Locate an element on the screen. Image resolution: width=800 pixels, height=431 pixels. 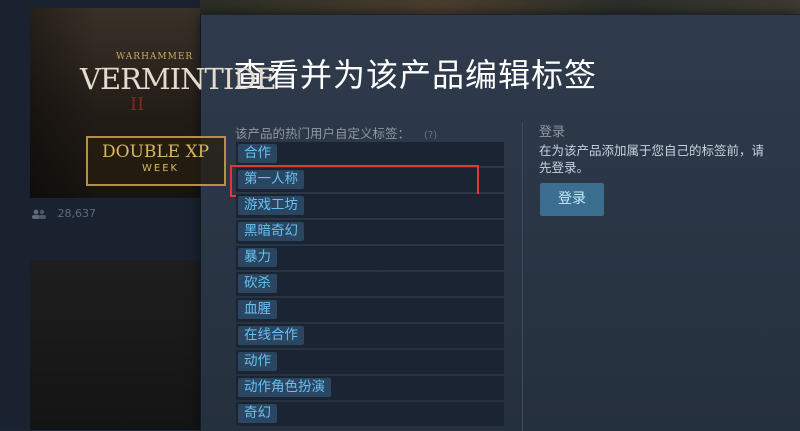
tag-row: 动作角色扮演 is located at coordinates (370, 388).